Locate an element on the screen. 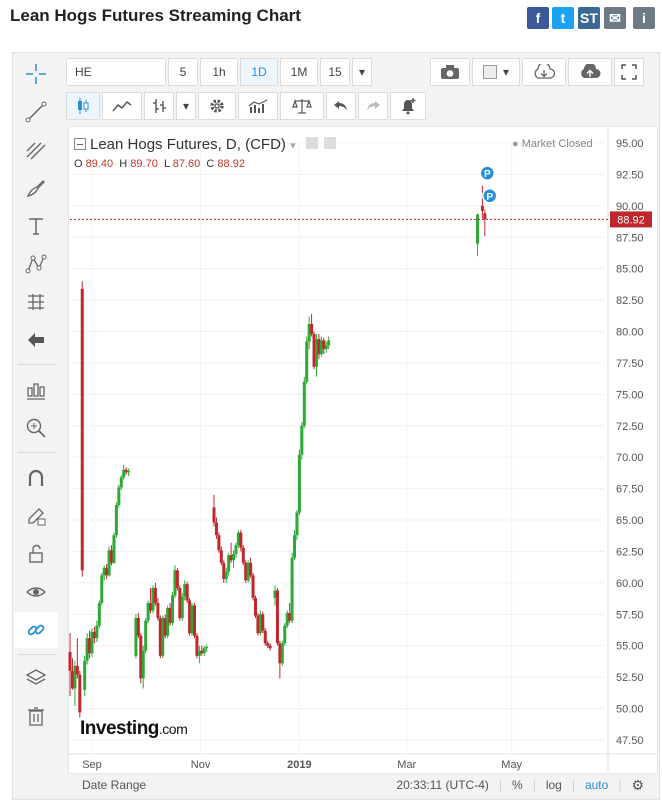 The width and height of the screenshot is (662, 802). x-tick-label: Nov is located at coordinates (201, 765).